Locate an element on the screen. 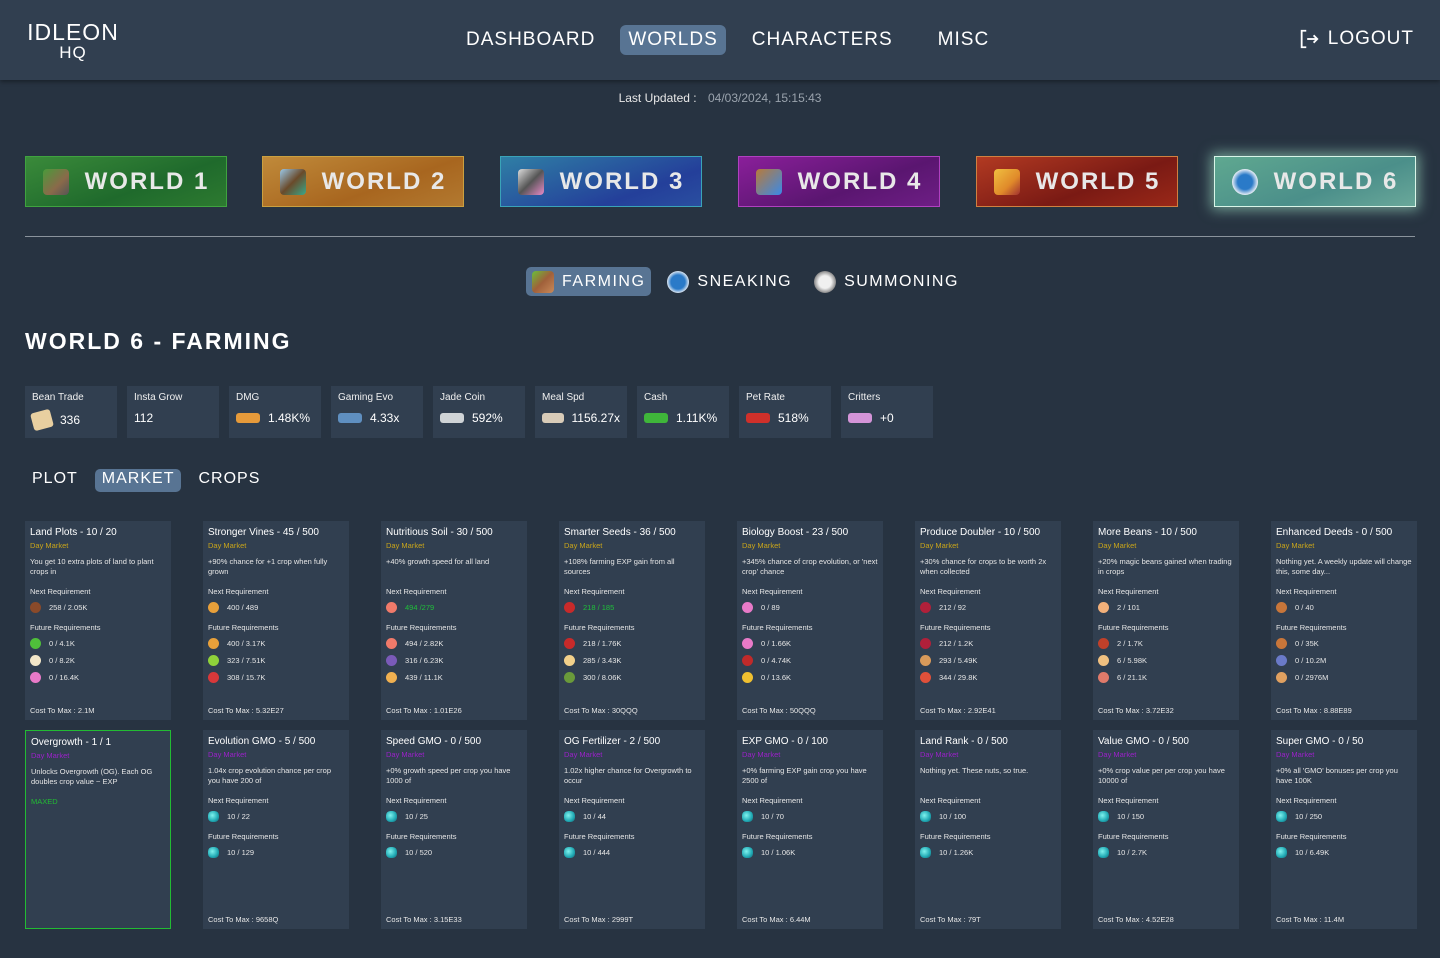 The height and width of the screenshot is (958, 1440). future-requirement-value: 6 / 21.1K is located at coordinates (1132, 677).